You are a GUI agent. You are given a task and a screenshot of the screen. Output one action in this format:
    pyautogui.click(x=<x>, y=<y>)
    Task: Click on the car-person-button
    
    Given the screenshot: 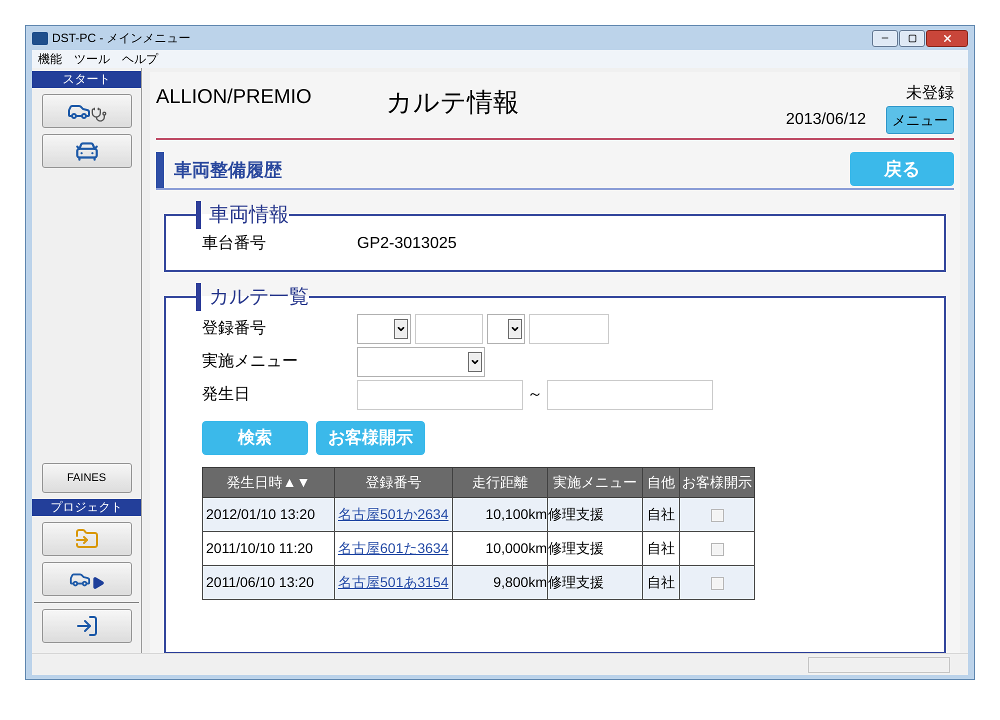 What is the action you would take?
    pyautogui.click(x=87, y=151)
    